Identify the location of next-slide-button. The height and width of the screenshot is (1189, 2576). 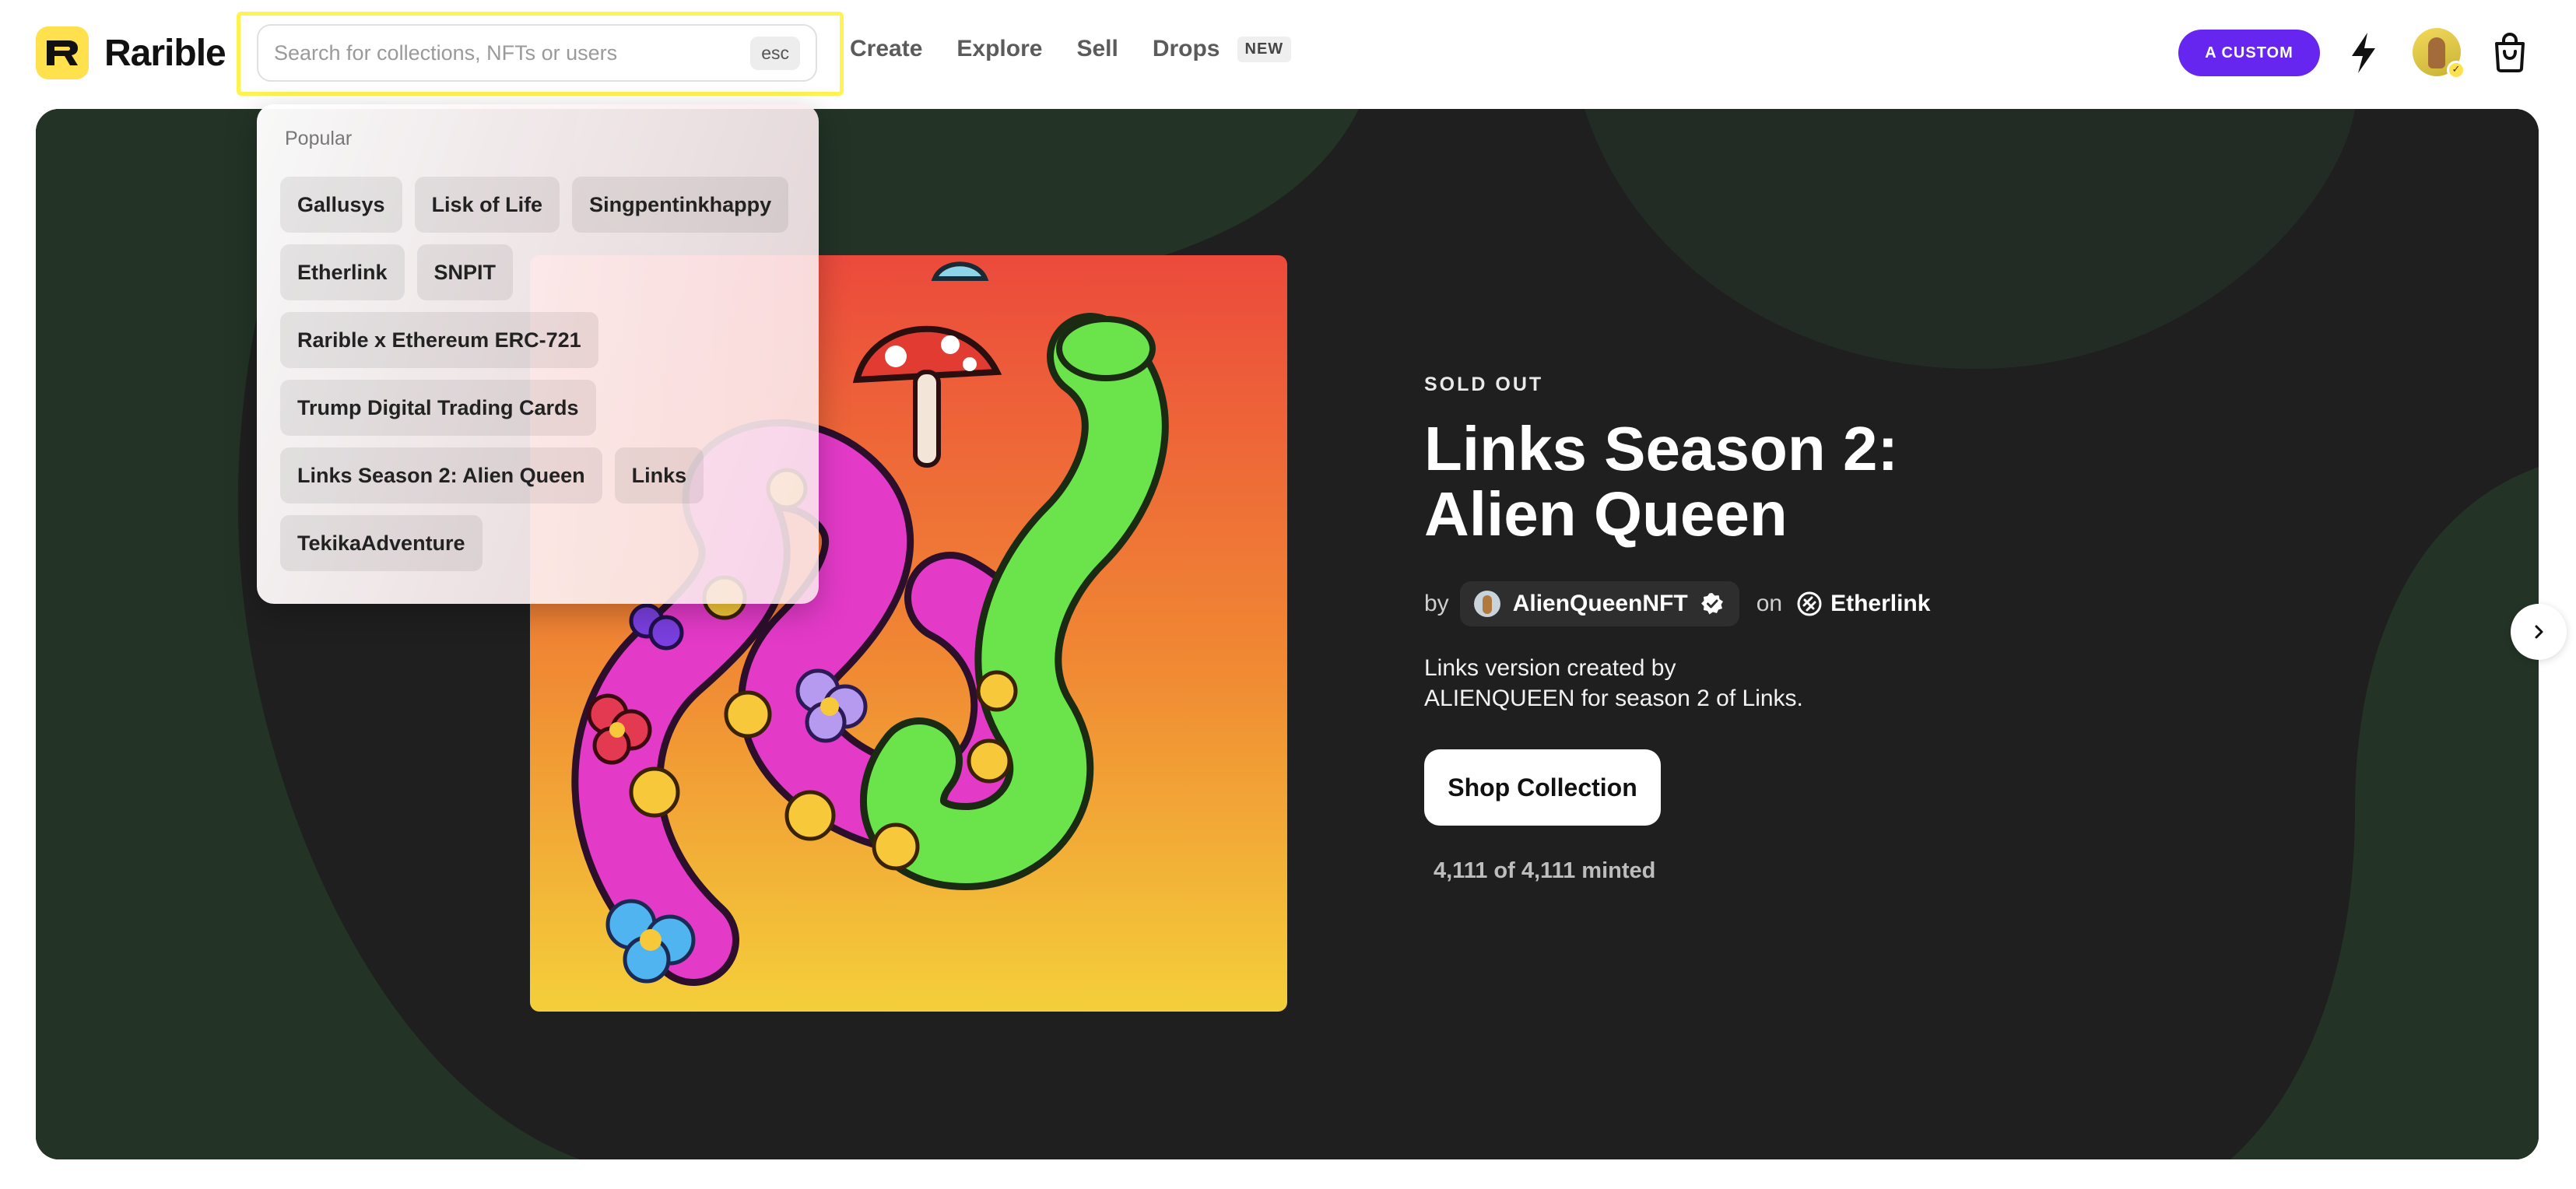
(2539, 632).